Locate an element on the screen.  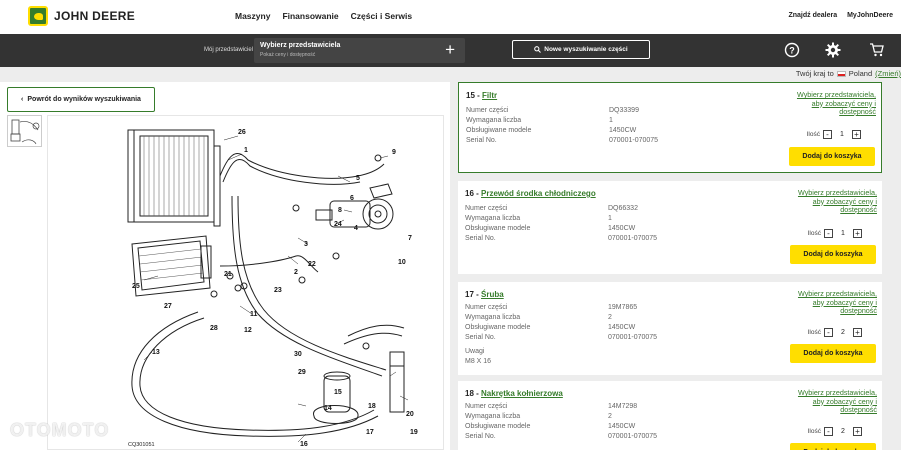
part-card-title: 15 - Filtr is located at coordinates (482, 95).